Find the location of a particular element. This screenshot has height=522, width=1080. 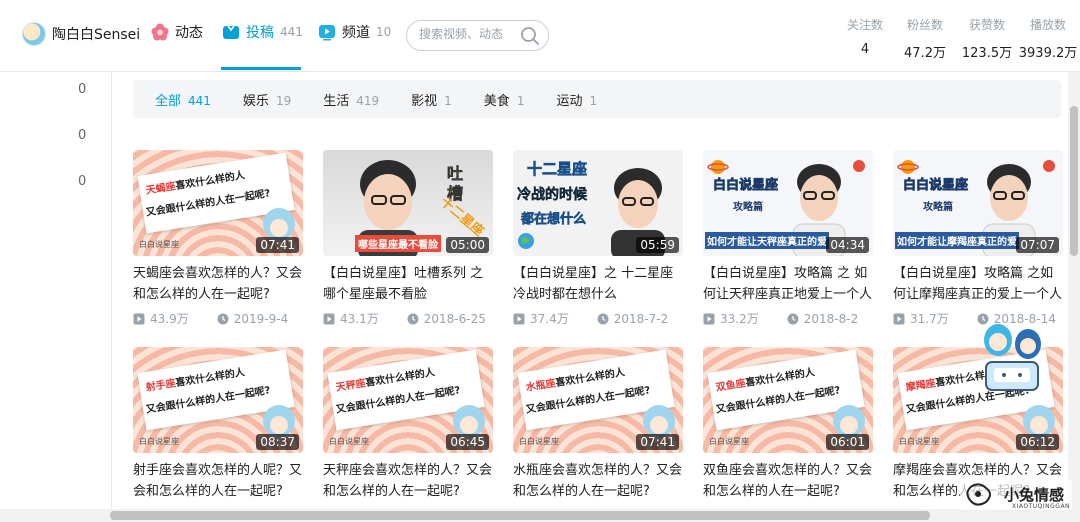

video-title: 射手座会喜欢怎样的人呢？又会和怎么样的人在一起呢? is located at coordinates (218, 481).